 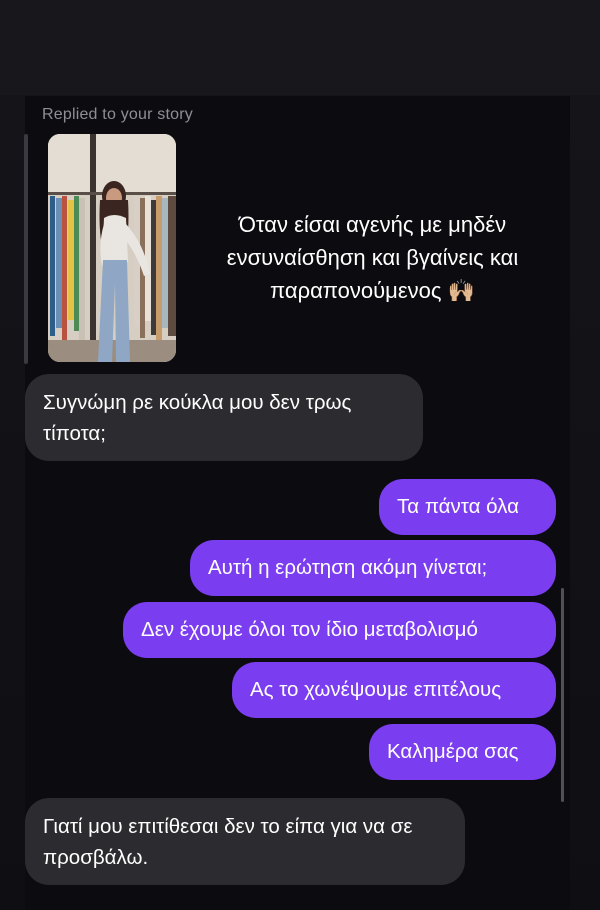 I want to click on top-area, so click(x=300, y=47).